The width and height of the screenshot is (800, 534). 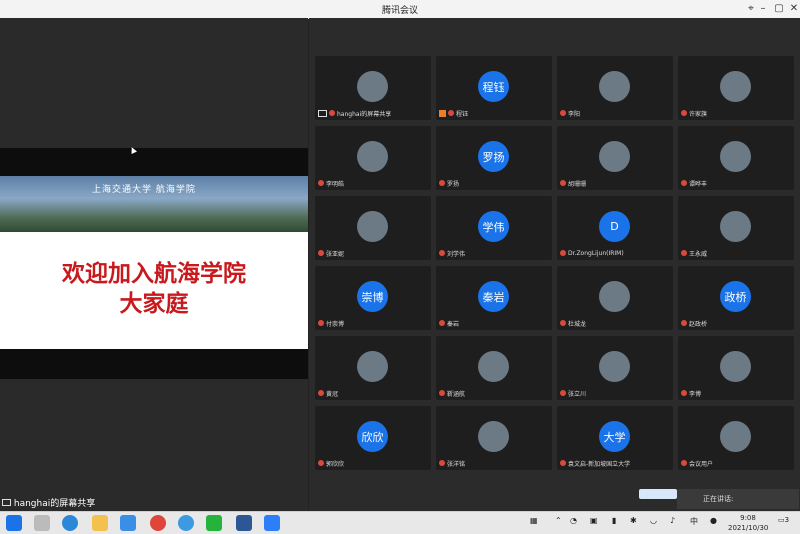 I want to click on participant-name-row: 程钰, so click(x=453, y=113).